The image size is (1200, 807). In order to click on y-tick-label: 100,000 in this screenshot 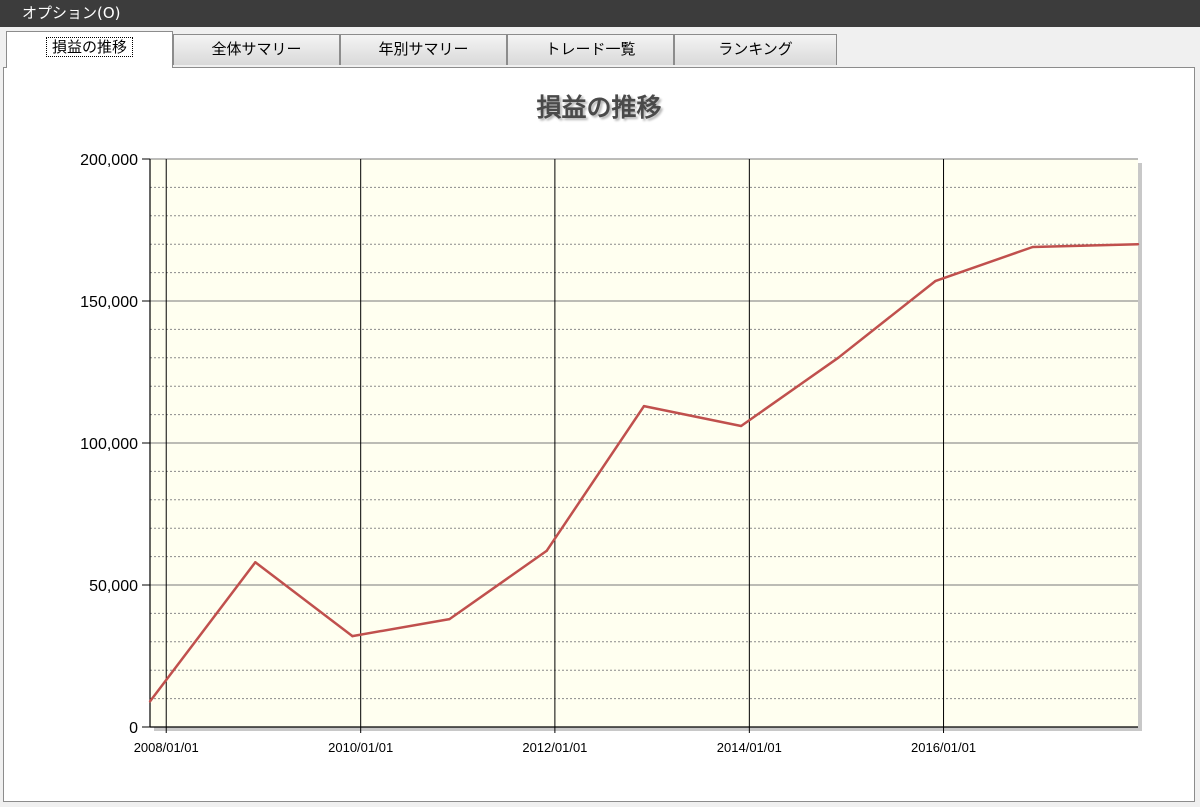, I will do `click(109, 444)`.